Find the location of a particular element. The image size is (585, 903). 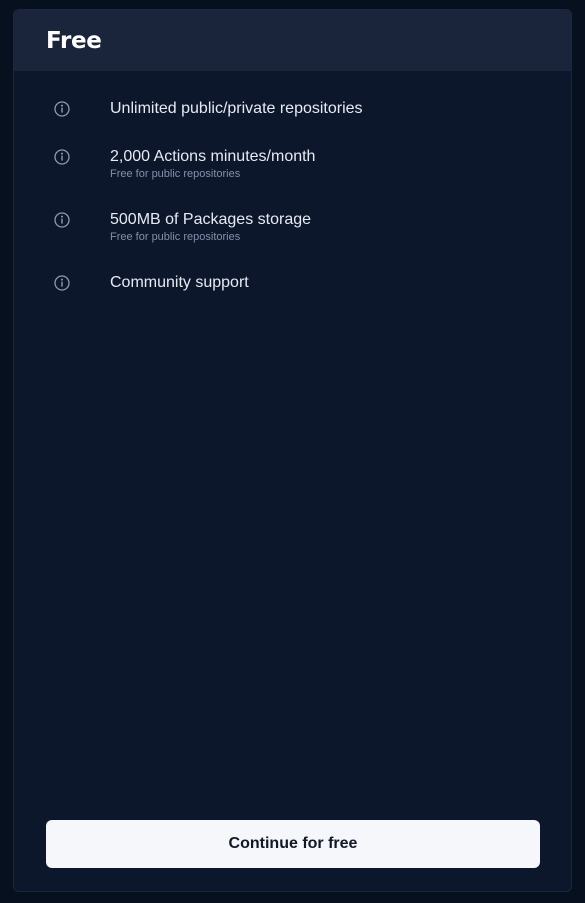

card-header: Free is located at coordinates (292, 40).